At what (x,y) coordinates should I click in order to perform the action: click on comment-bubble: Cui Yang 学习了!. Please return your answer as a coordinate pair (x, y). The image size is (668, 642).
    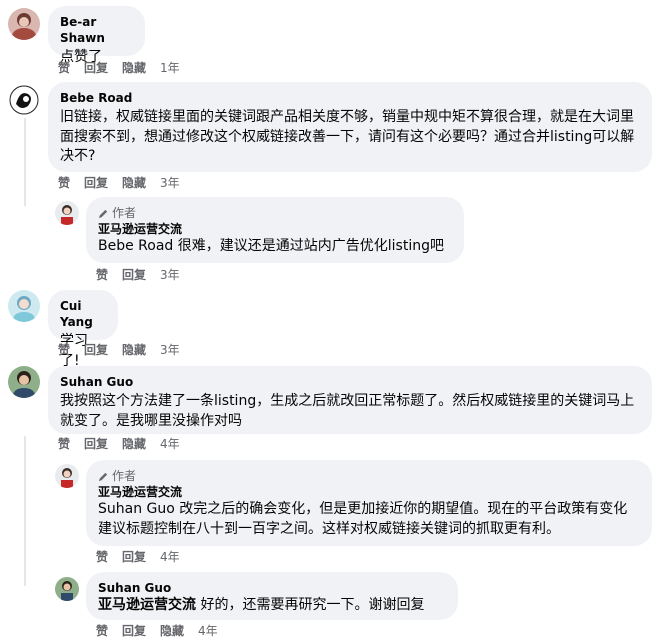
    Looking at the image, I should click on (83, 329).